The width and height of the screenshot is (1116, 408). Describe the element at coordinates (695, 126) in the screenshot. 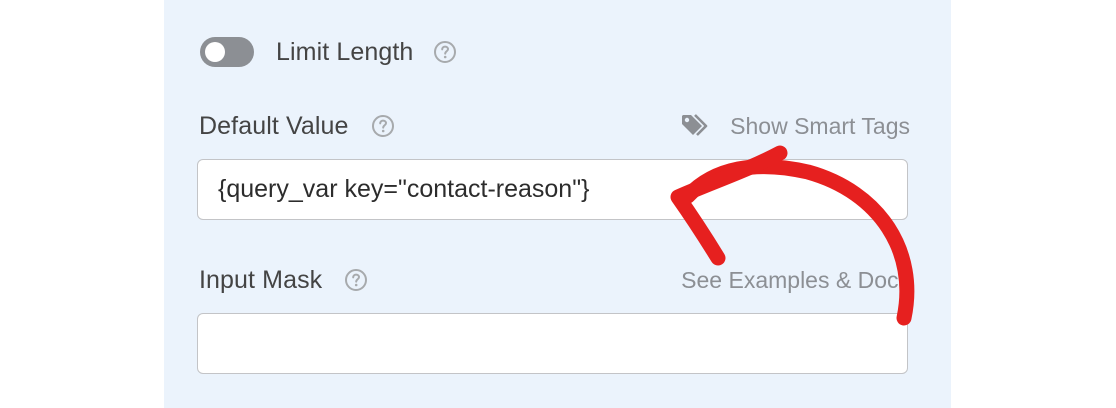

I see `tags-icon` at that location.